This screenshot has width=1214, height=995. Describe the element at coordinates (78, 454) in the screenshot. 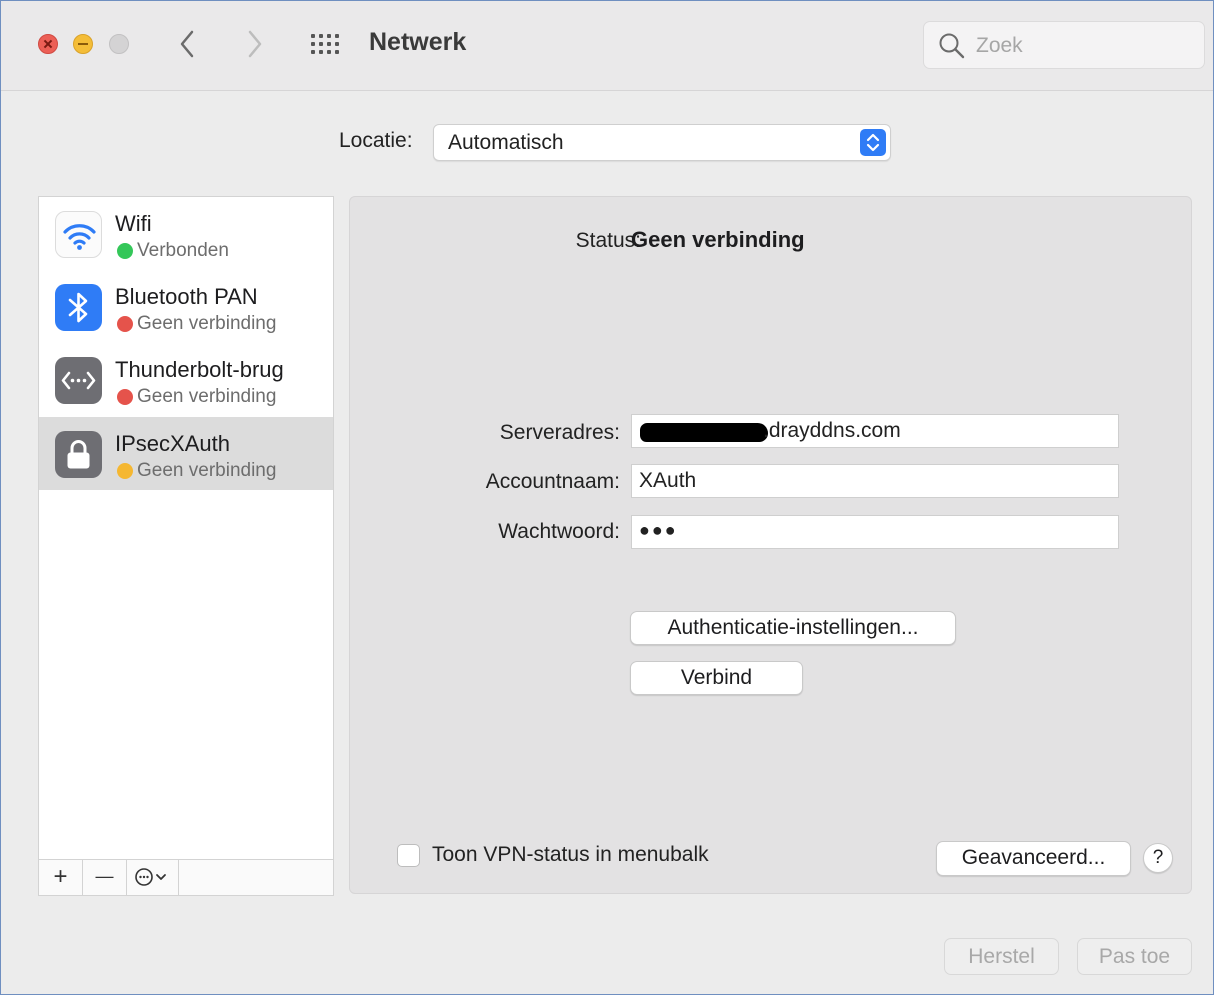

I see `lock-icon` at that location.